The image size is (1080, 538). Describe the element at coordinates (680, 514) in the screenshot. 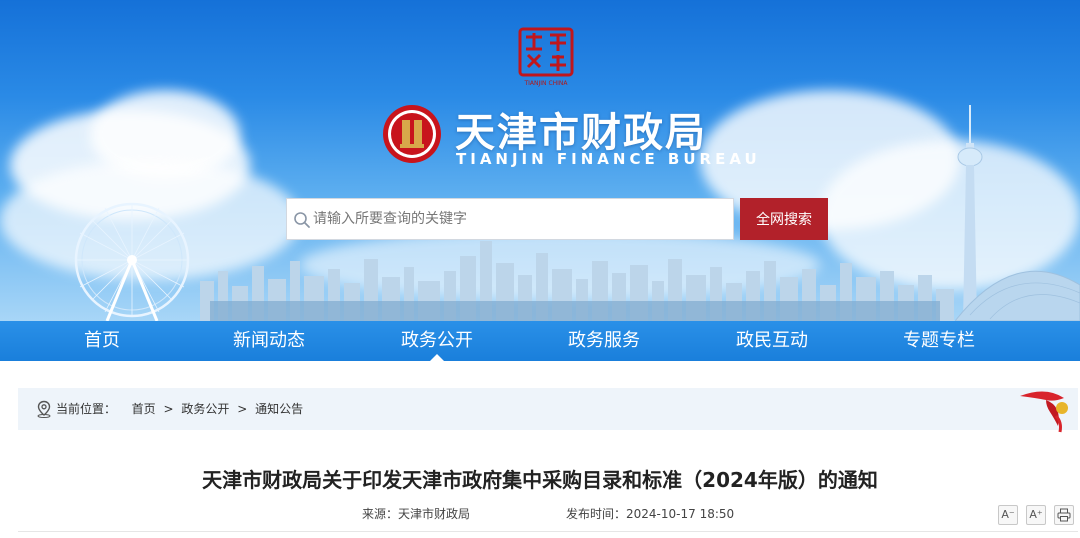

I see `date-value: 2024-10-17 18:50` at that location.